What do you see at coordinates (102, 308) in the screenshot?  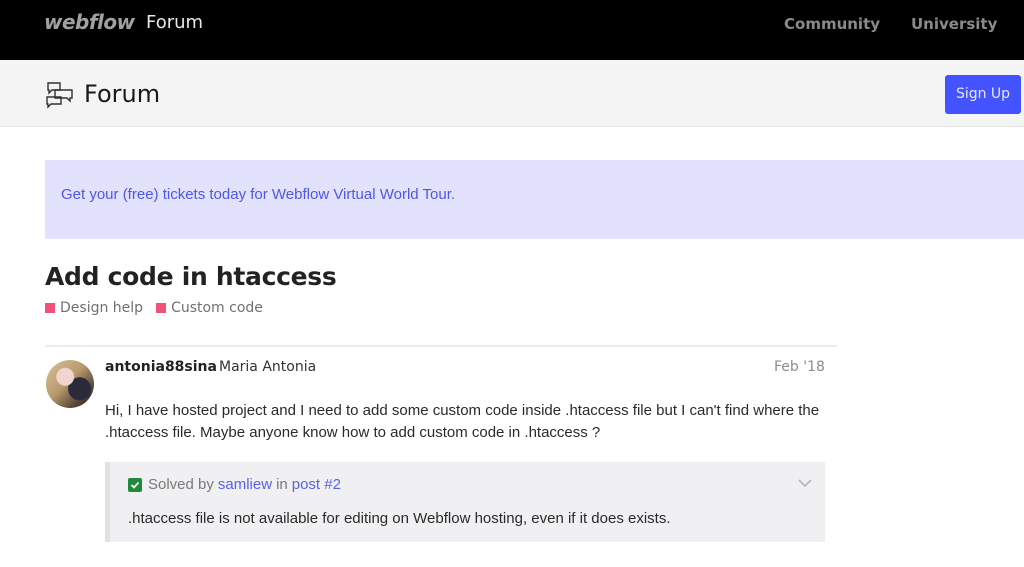 I see `category-label: Design help` at bounding box center [102, 308].